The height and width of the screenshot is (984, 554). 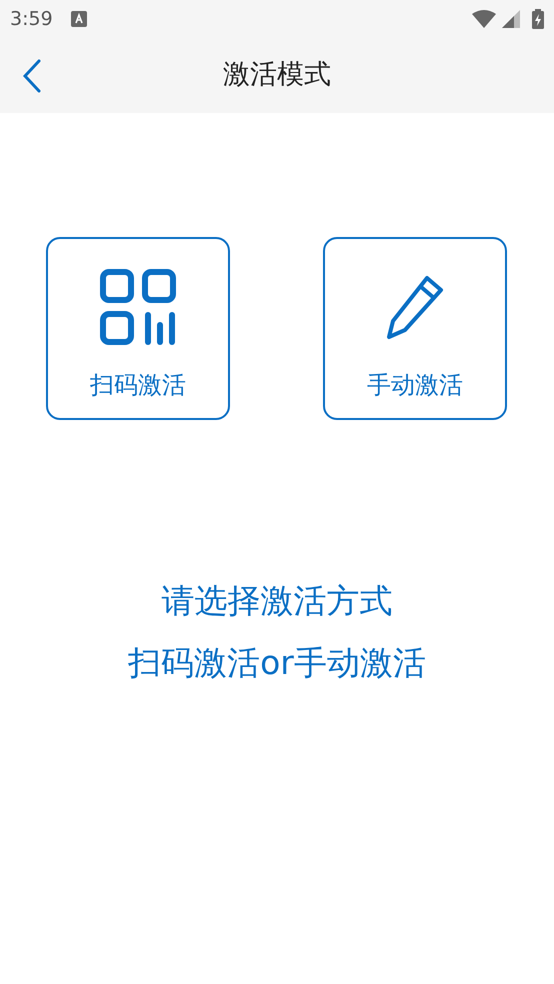 I want to click on activation-option-card: 扫码激活, so click(x=138, y=328).